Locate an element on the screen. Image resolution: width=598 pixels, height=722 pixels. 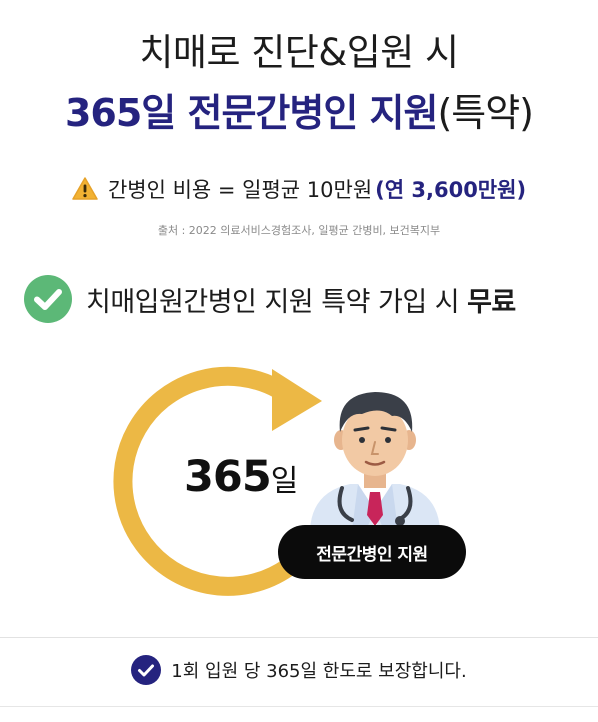
benefit-text: 치매입원간병인 지원 특약 가입 시 is located at coordinates (273, 302).